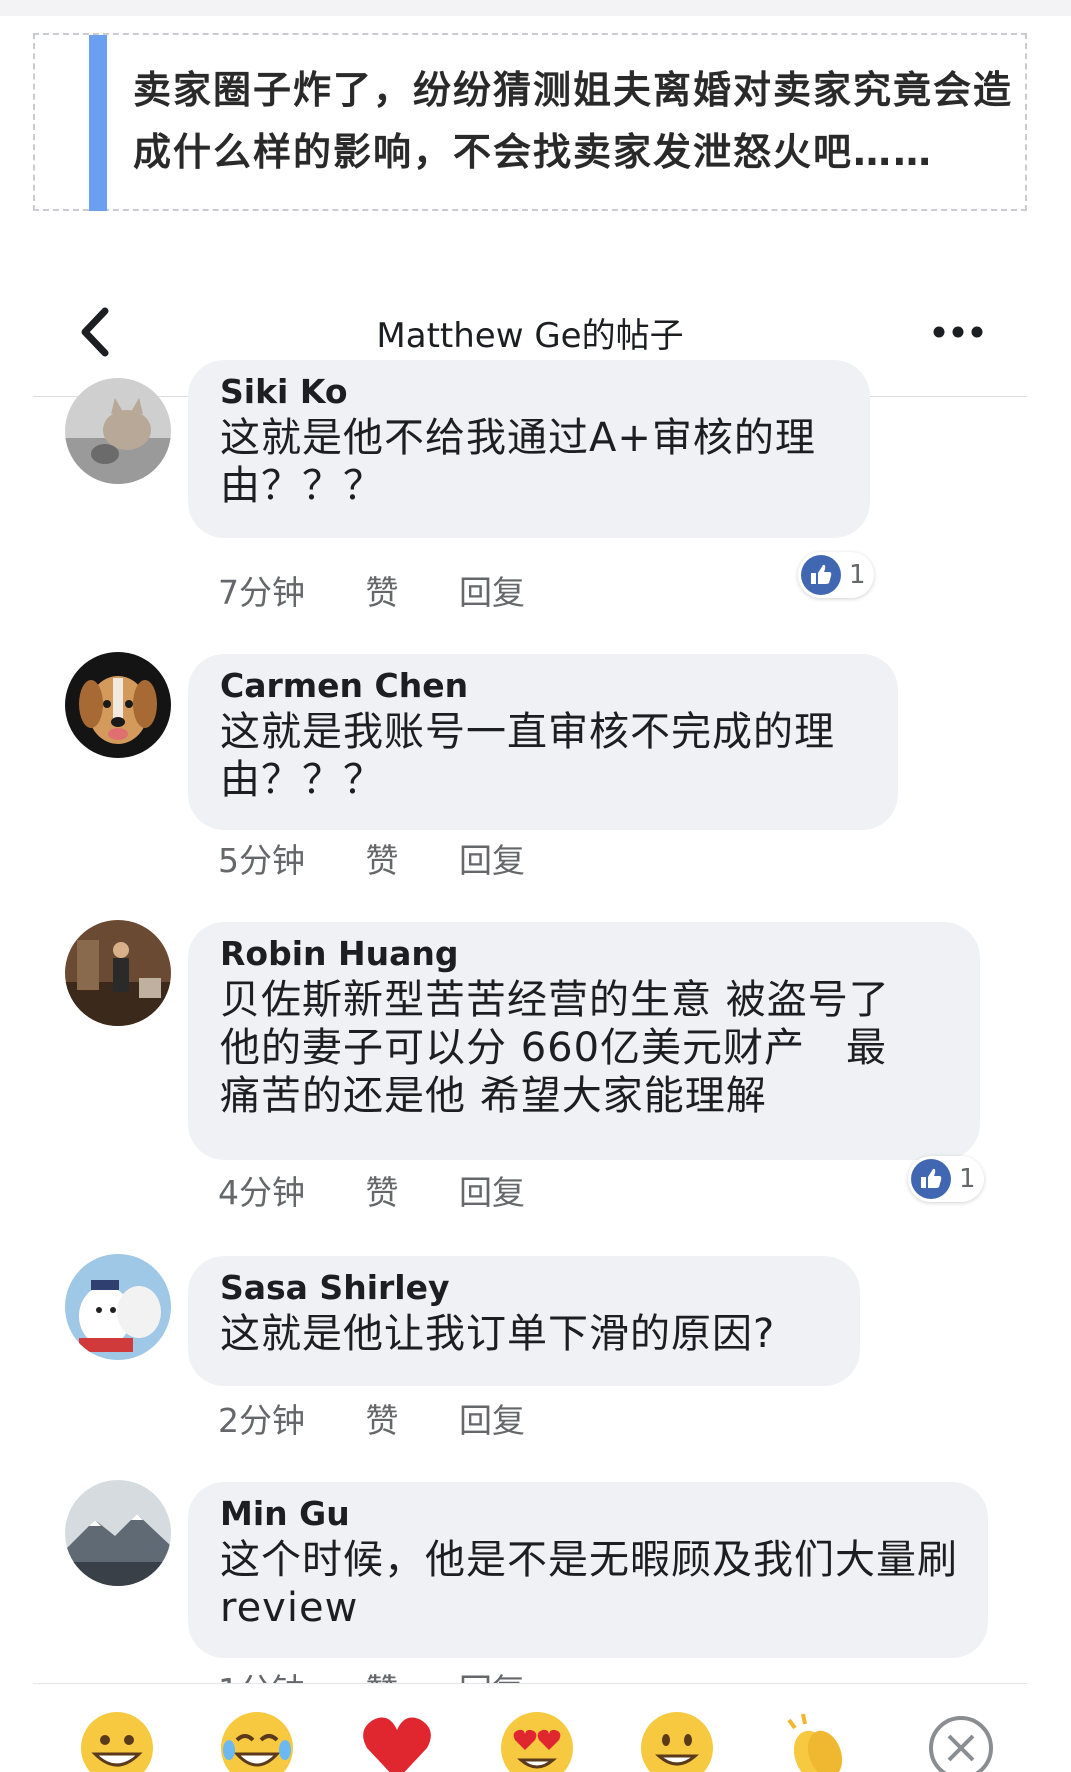 The image size is (1071, 1772). I want to click on comment-actions: 7分钟 赞 回复, so click(396, 590).